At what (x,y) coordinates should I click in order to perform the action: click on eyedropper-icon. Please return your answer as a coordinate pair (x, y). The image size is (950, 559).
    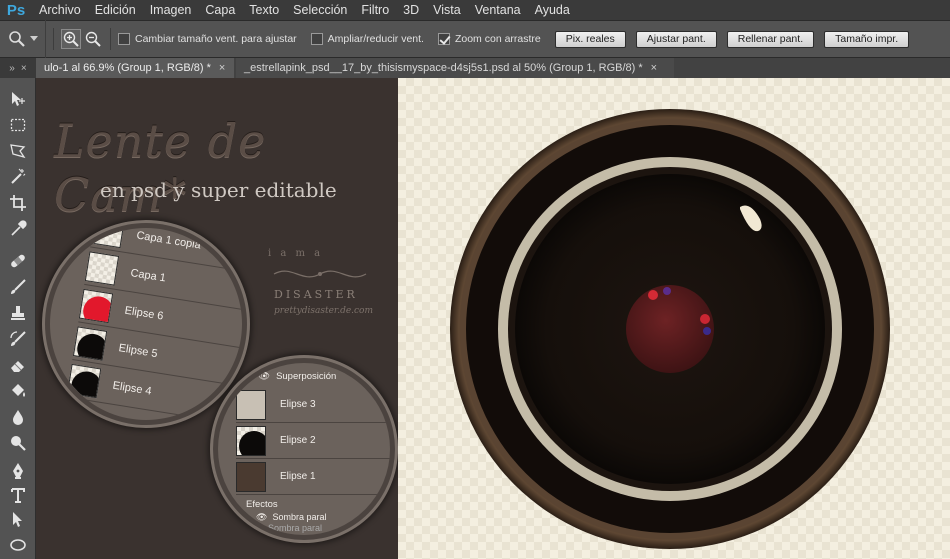
    Looking at the image, I should click on (19, 228).